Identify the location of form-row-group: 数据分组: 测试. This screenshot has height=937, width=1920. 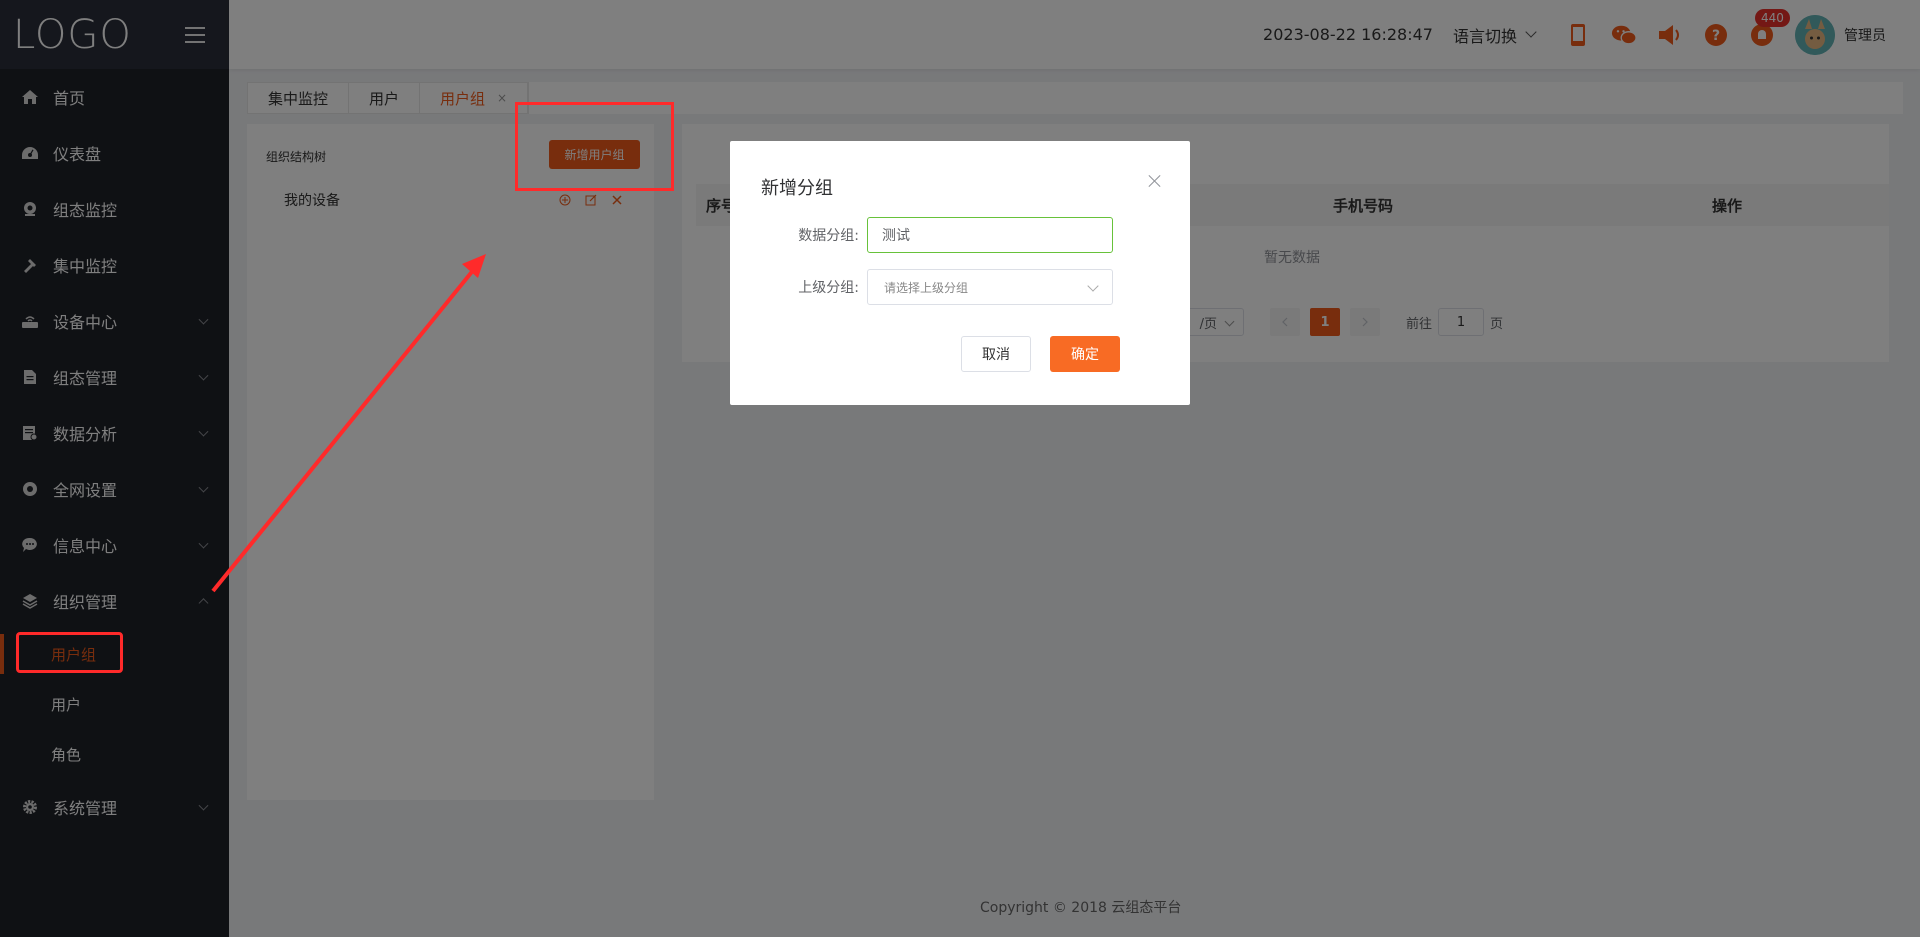
(921, 235).